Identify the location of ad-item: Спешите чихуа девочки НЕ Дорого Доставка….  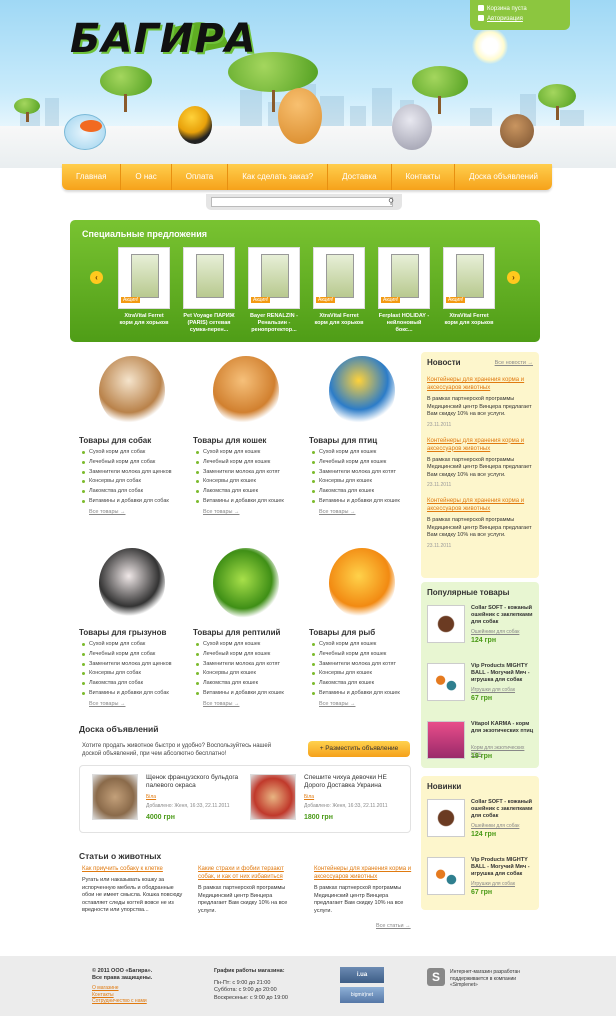
(325, 799).